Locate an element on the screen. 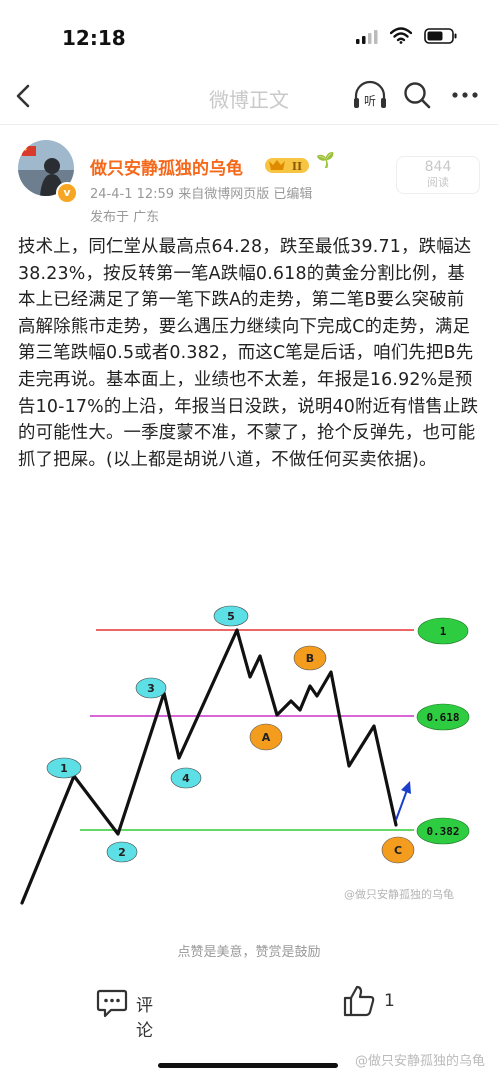  svg-text: 0.618 is located at coordinates (442, 717).